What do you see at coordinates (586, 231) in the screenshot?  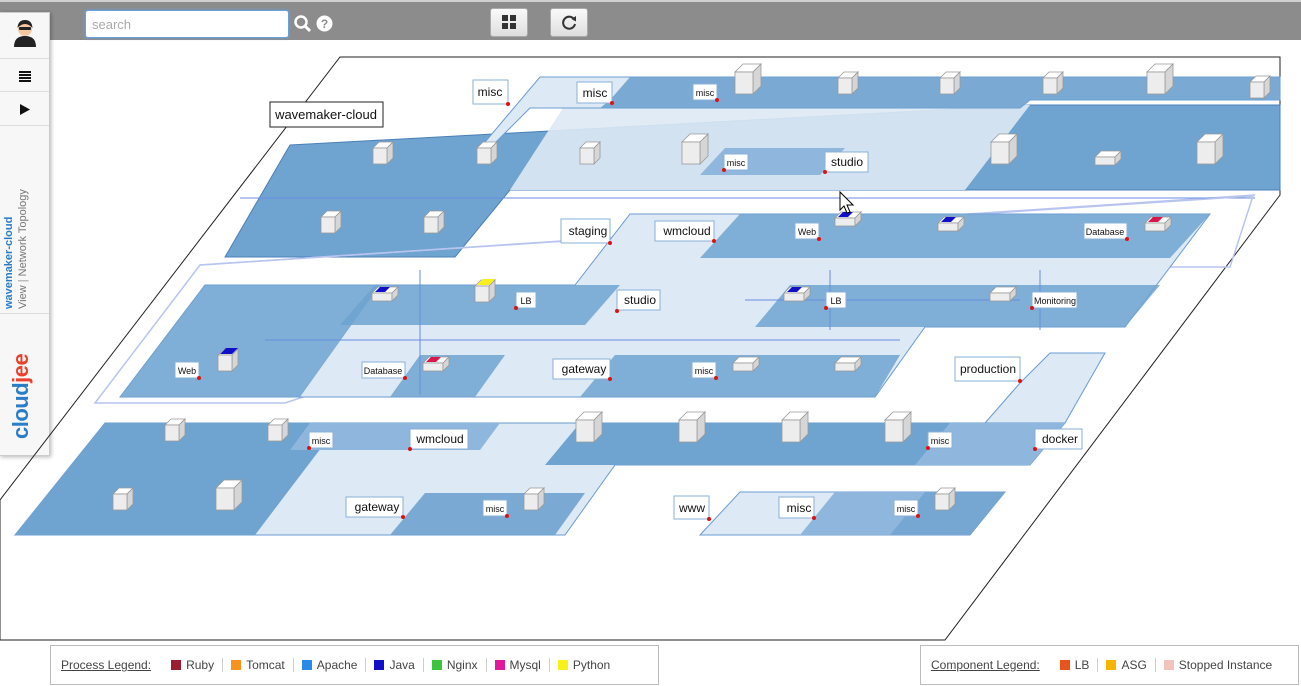 I see `node-label: staging` at bounding box center [586, 231].